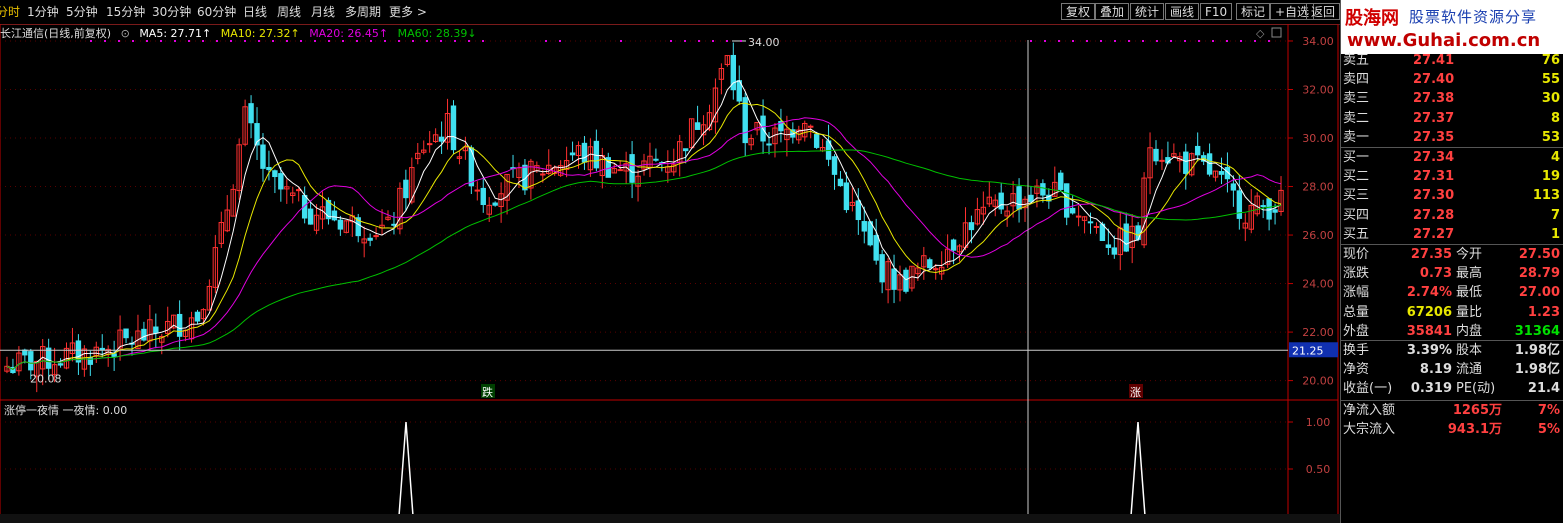 The width and height of the screenshot is (1563, 523). I want to click on maximize-icon, so click(1276, 32).